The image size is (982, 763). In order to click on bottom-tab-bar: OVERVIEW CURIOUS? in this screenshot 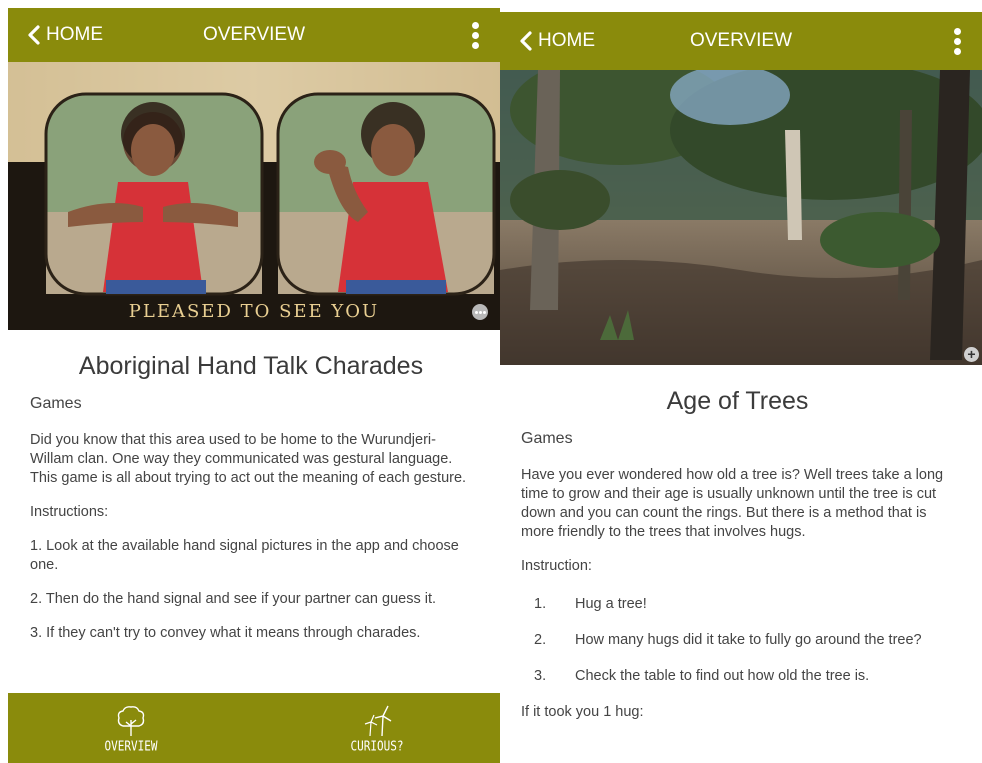, I will do `click(254, 728)`.